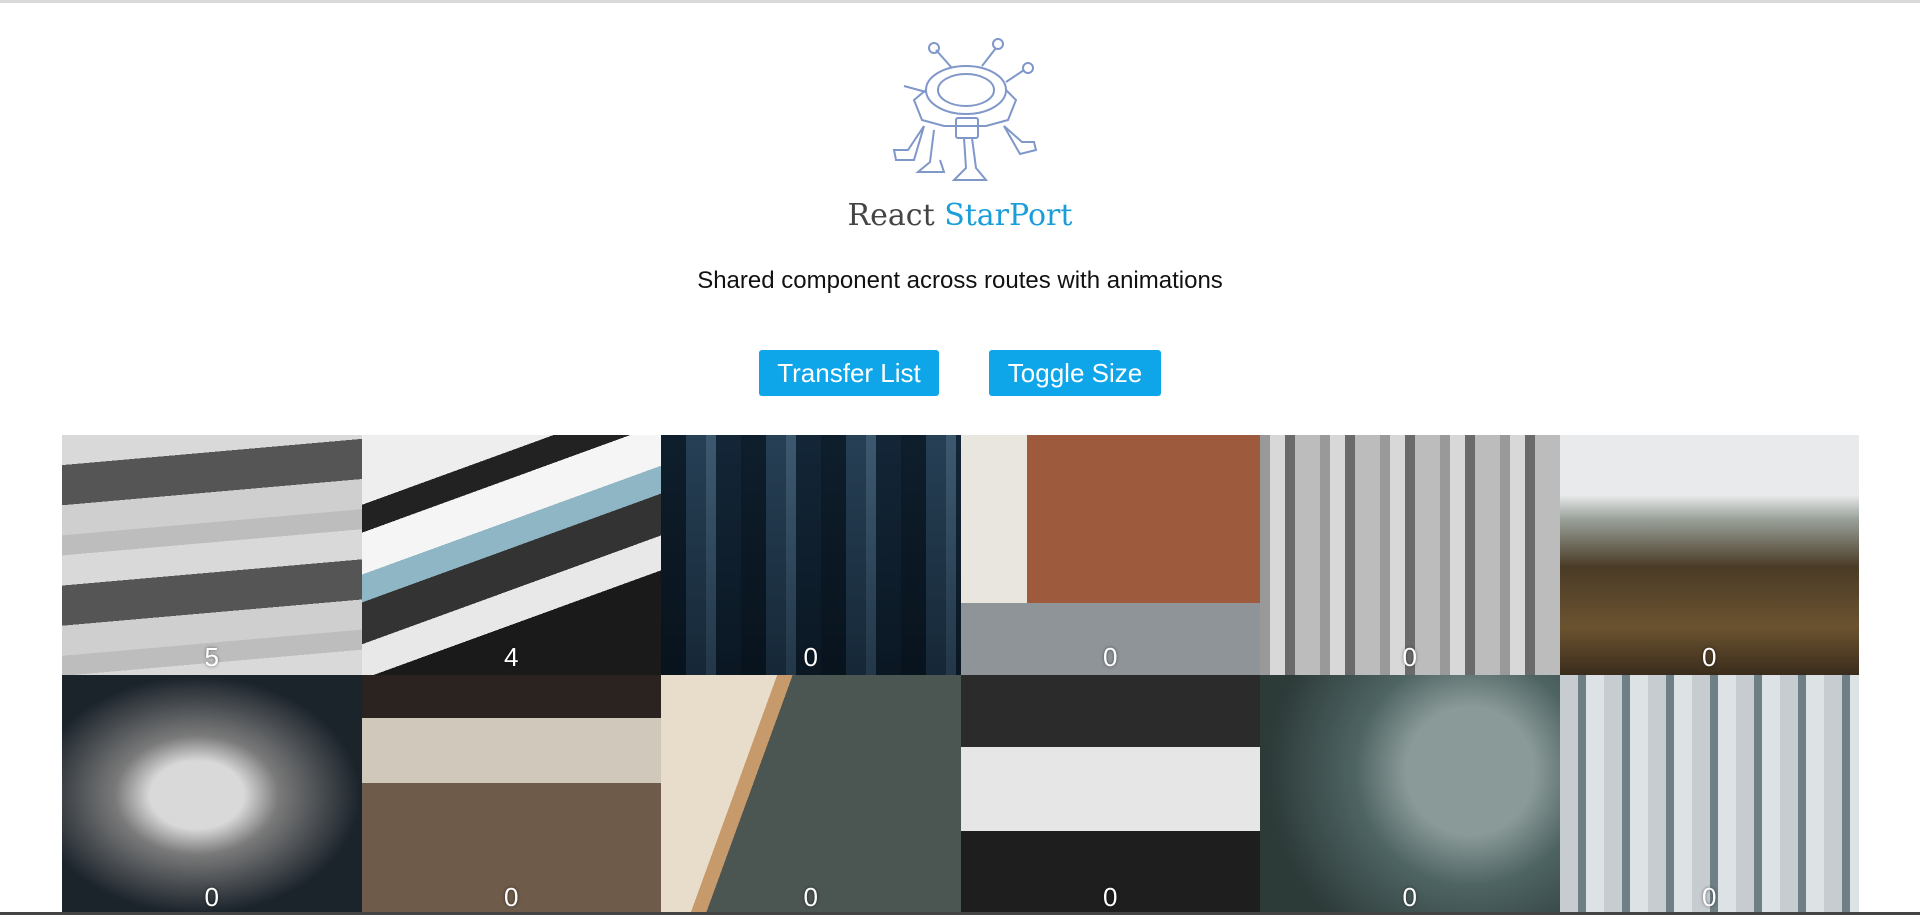 The image size is (1920, 915). Describe the element at coordinates (960, 1) in the screenshot. I see `top-border` at that location.